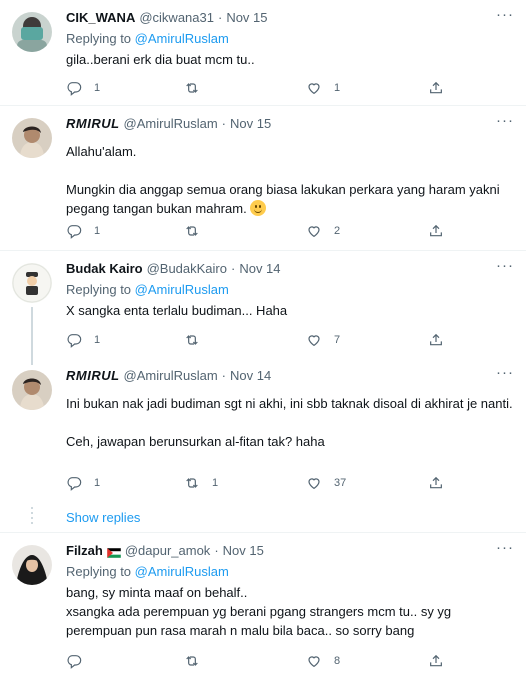  What do you see at coordinates (160, 59) in the screenshot?
I see `tweet-text: gila..berani erk dia buat mcm tu..` at bounding box center [160, 59].